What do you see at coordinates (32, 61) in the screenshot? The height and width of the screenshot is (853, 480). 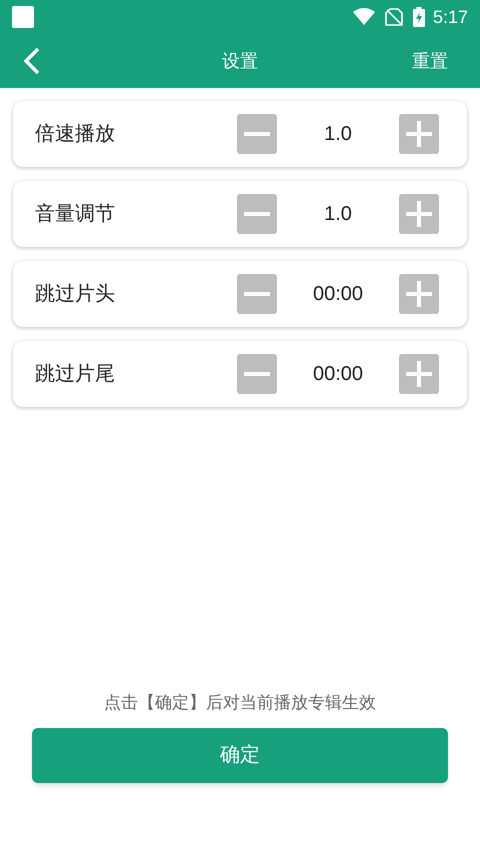 I see `back-icon` at bounding box center [32, 61].